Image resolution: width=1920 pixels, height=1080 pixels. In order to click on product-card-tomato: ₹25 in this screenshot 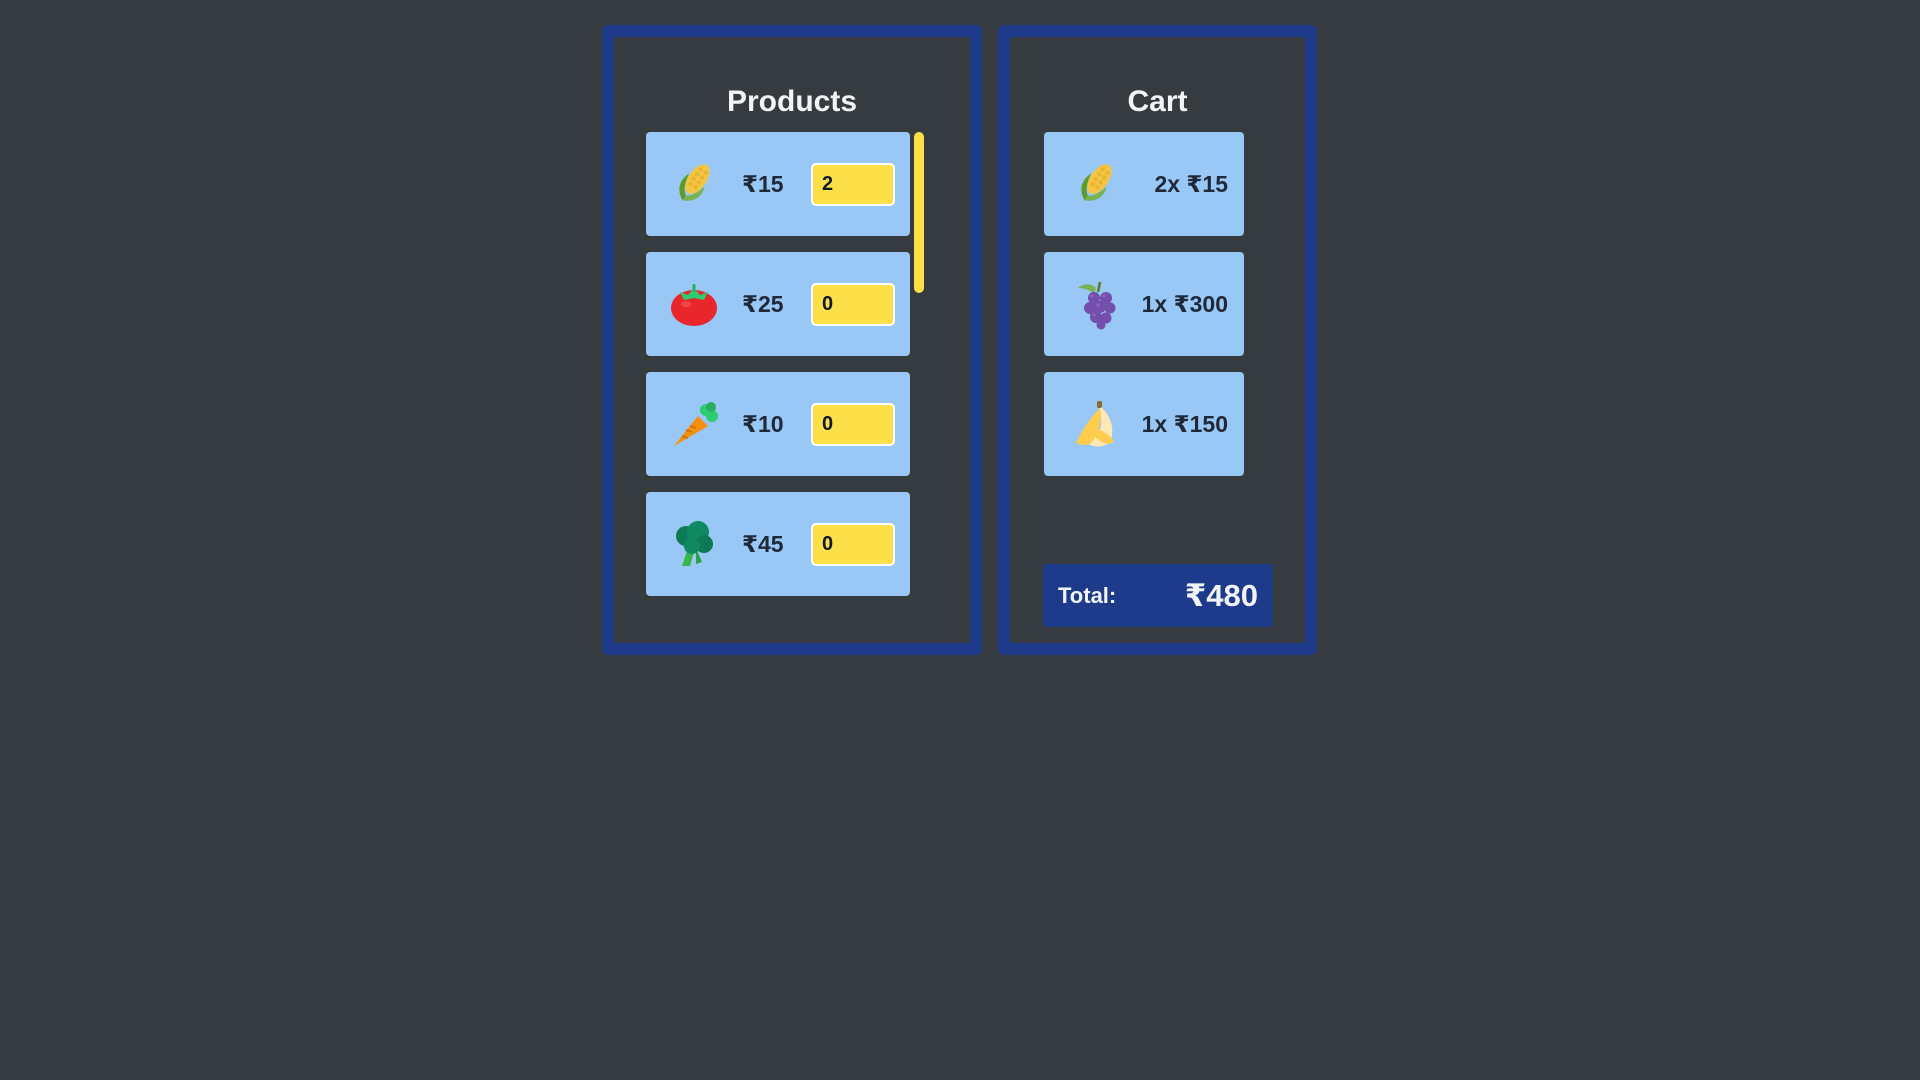, I will do `click(778, 304)`.